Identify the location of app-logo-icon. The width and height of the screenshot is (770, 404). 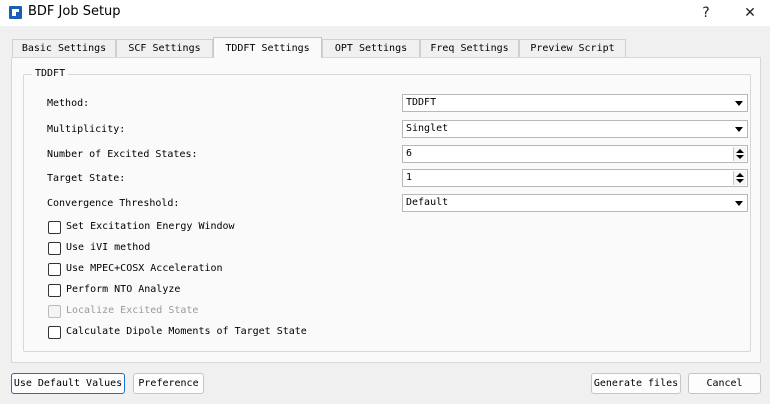
(15, 12).